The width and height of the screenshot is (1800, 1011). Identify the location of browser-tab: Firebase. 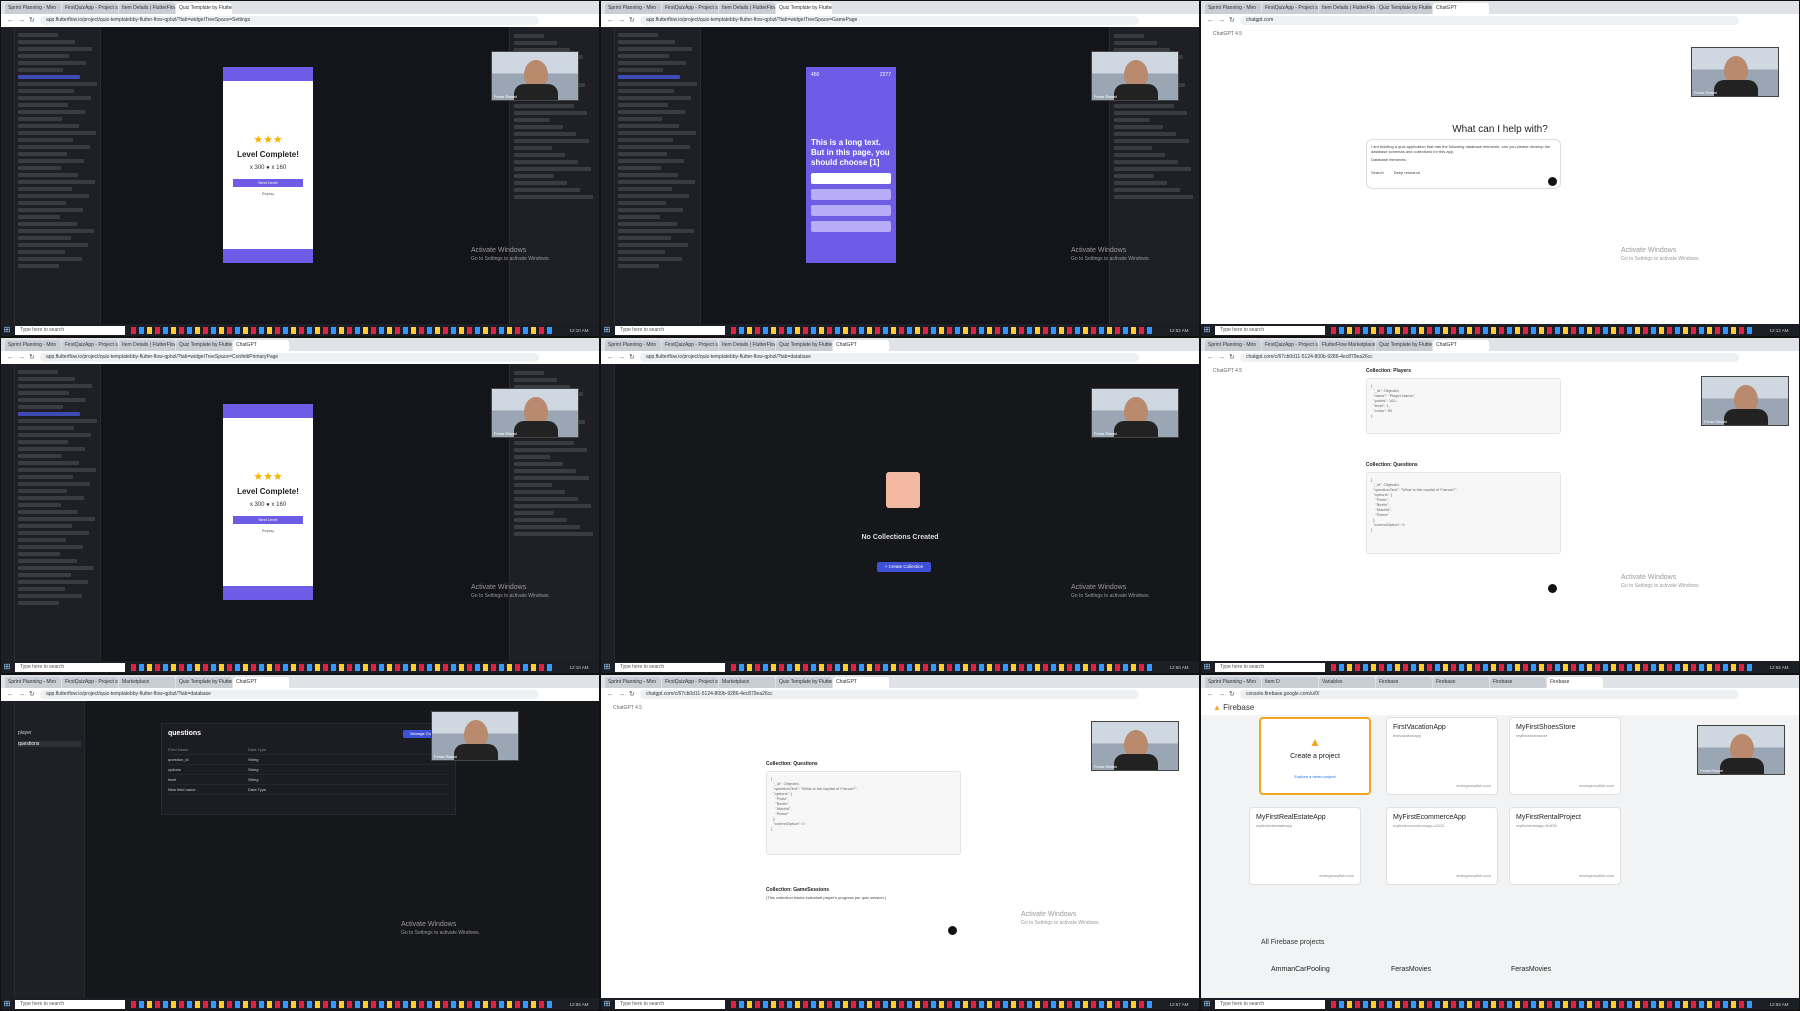
(1518, 682).